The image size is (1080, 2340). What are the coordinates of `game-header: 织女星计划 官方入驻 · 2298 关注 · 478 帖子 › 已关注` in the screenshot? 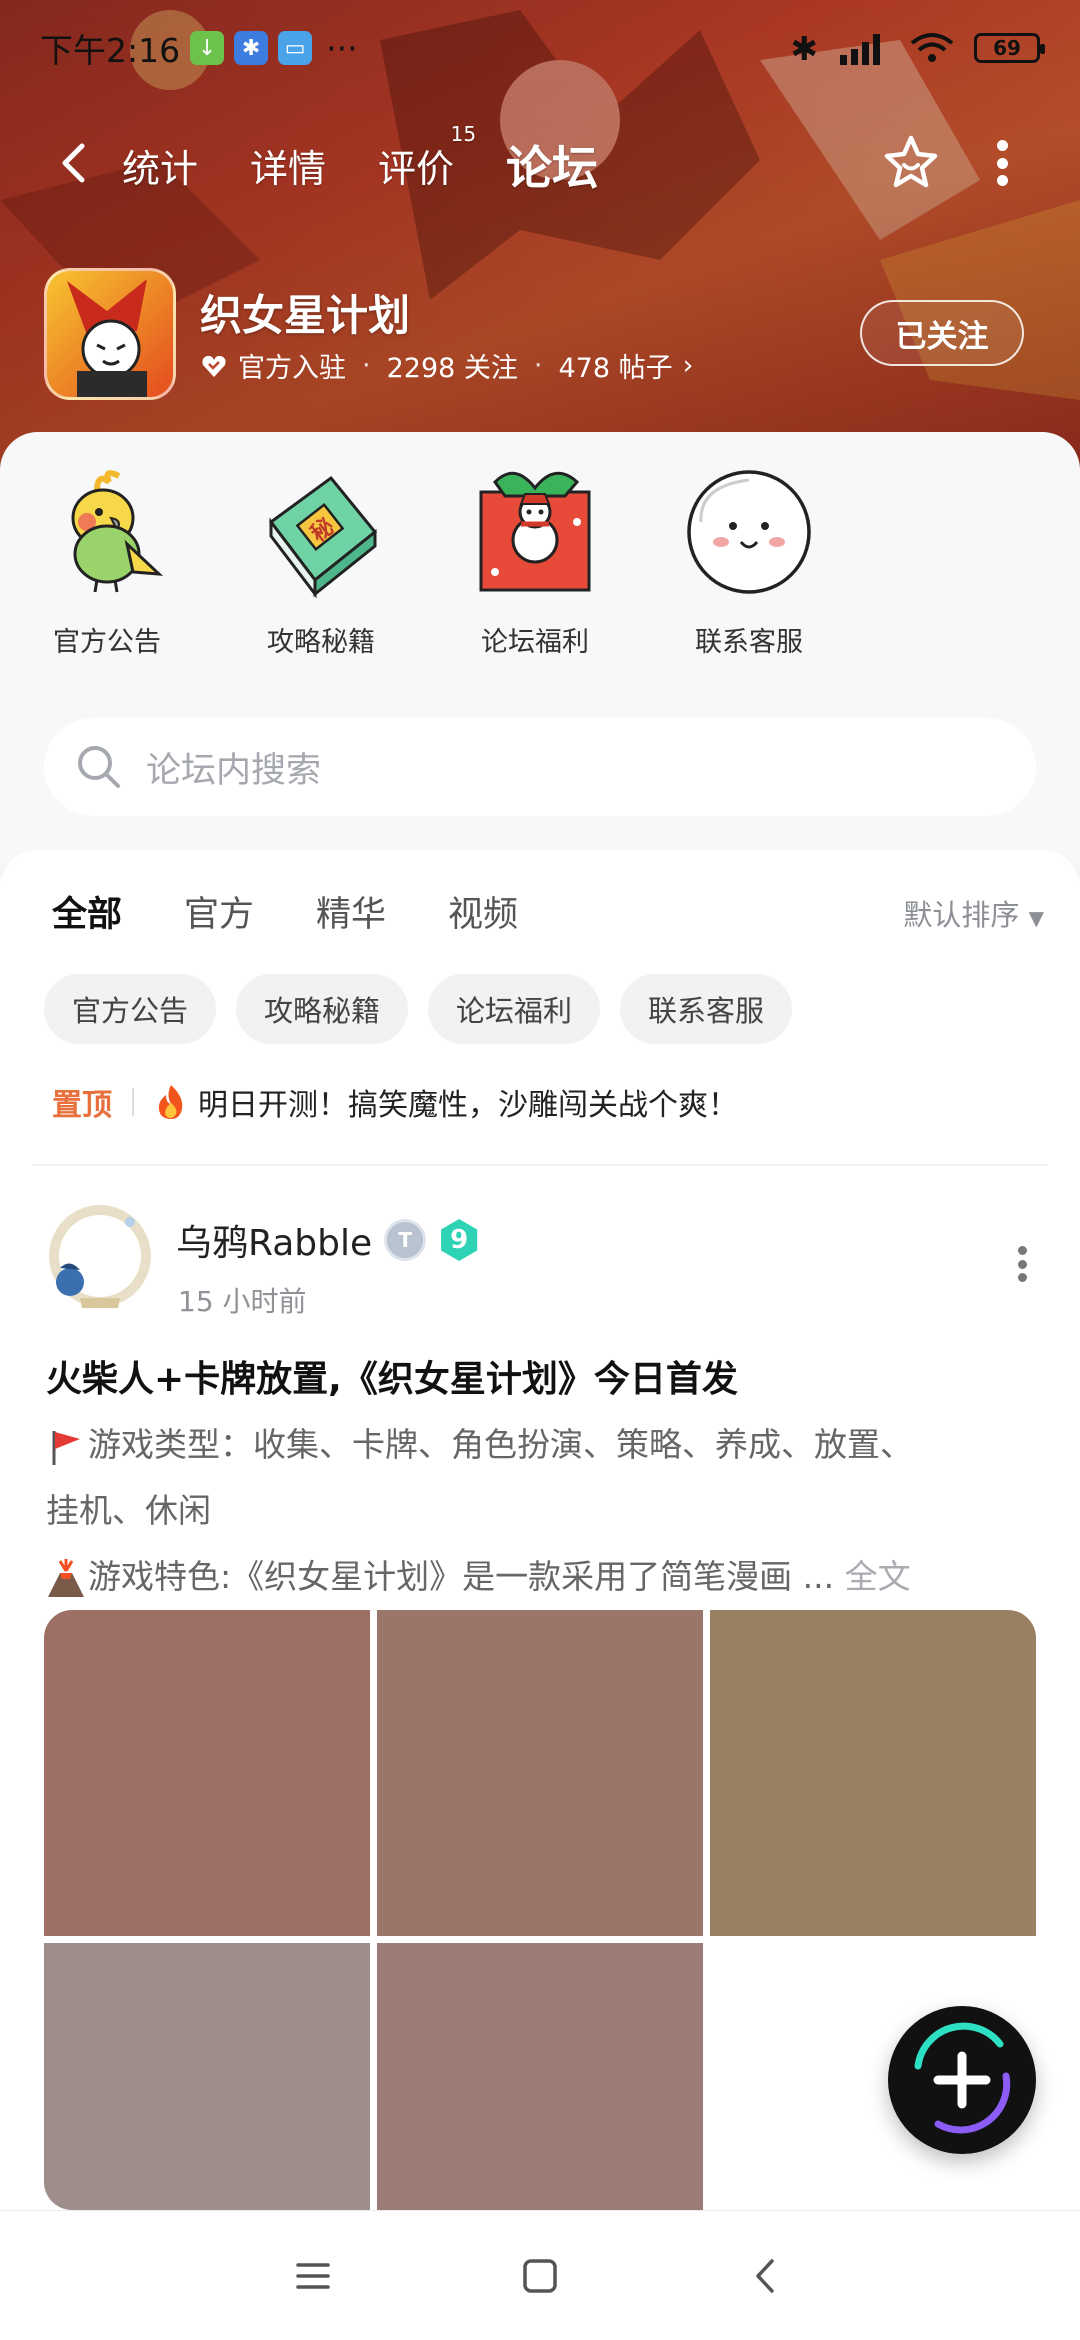 It's located at (544, 334).